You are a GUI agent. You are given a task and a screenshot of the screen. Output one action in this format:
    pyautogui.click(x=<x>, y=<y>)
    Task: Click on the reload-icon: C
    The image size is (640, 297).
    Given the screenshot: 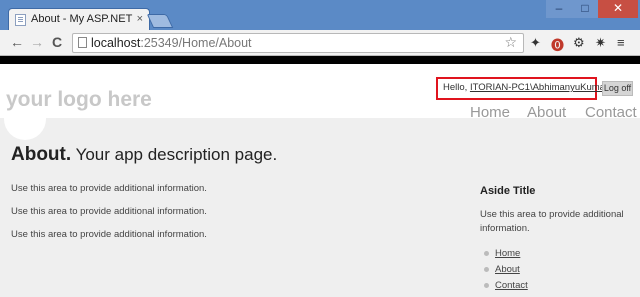 What is the action you would take?
    pyautogui.click(x=57, y=42)
    